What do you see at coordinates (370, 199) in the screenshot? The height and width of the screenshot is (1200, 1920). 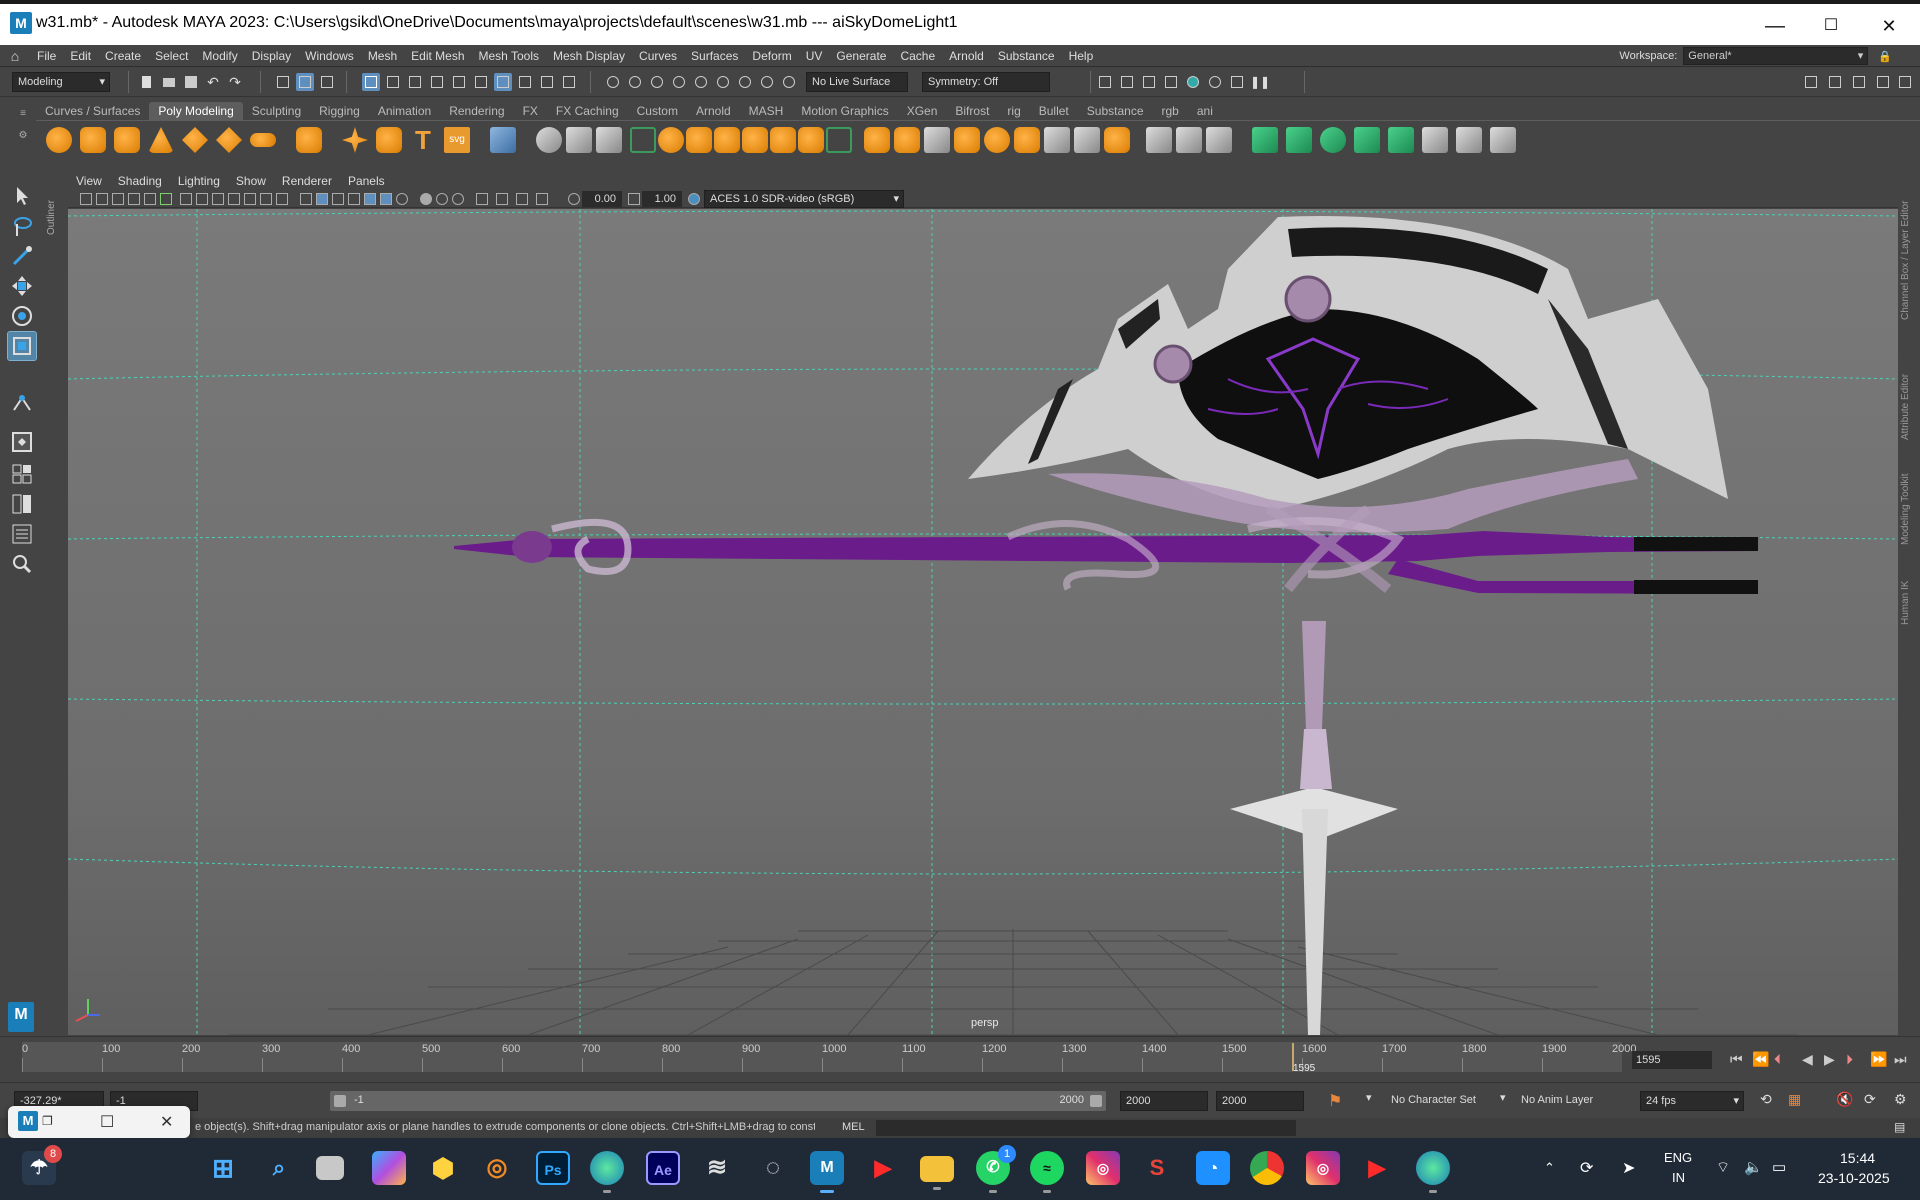 I see `use-all-lights-icon` at bounding box center [370, 199].